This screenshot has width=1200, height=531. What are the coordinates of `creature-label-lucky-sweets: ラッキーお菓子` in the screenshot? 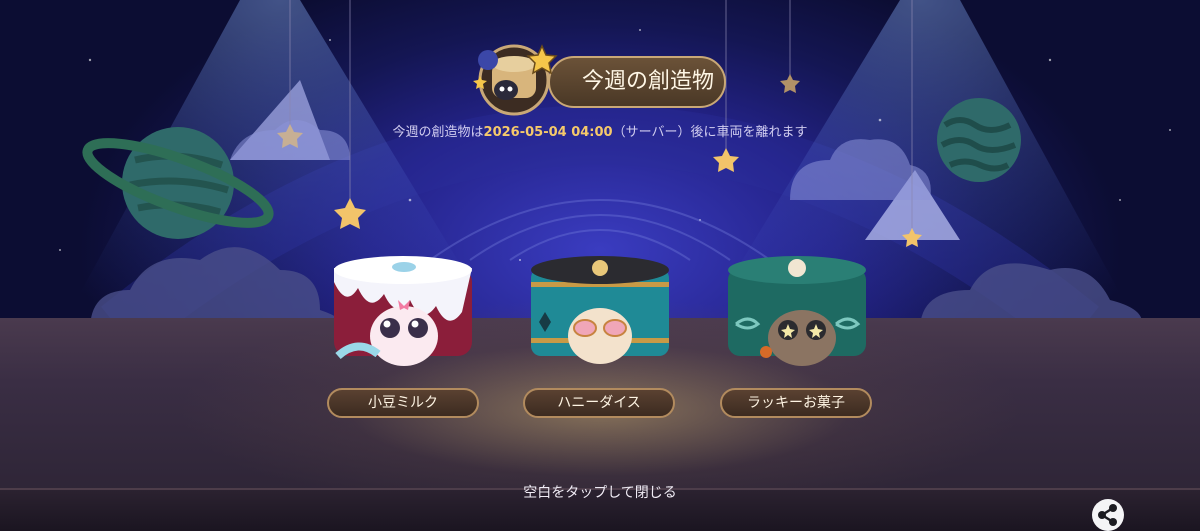 It's located at (796, 403).